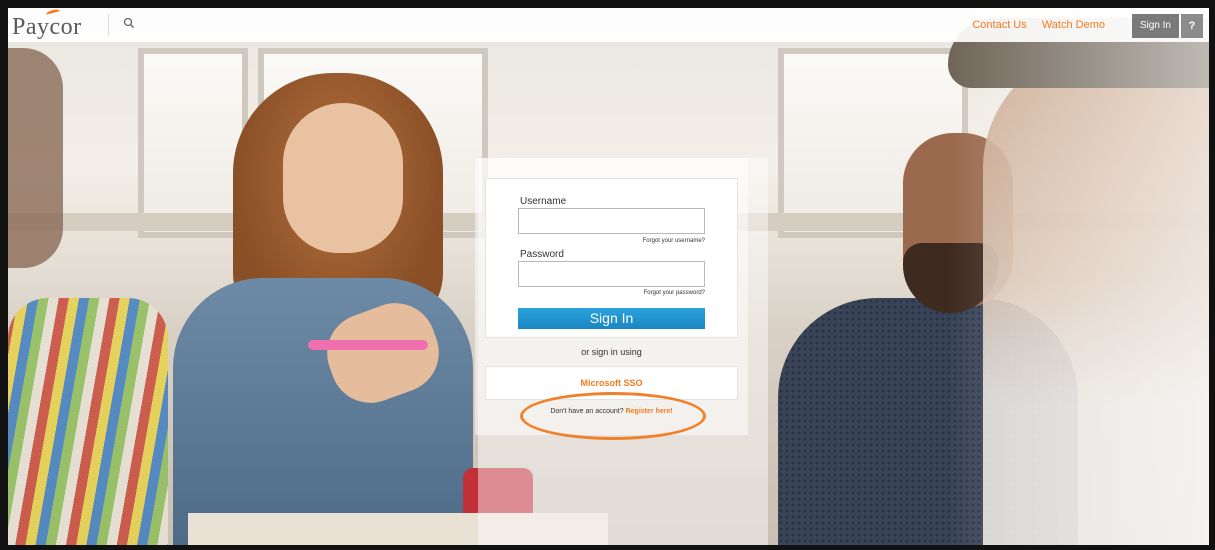 This screenshot has width=1215, height=550. I want to click on password-label: Password, so click(542, 254).